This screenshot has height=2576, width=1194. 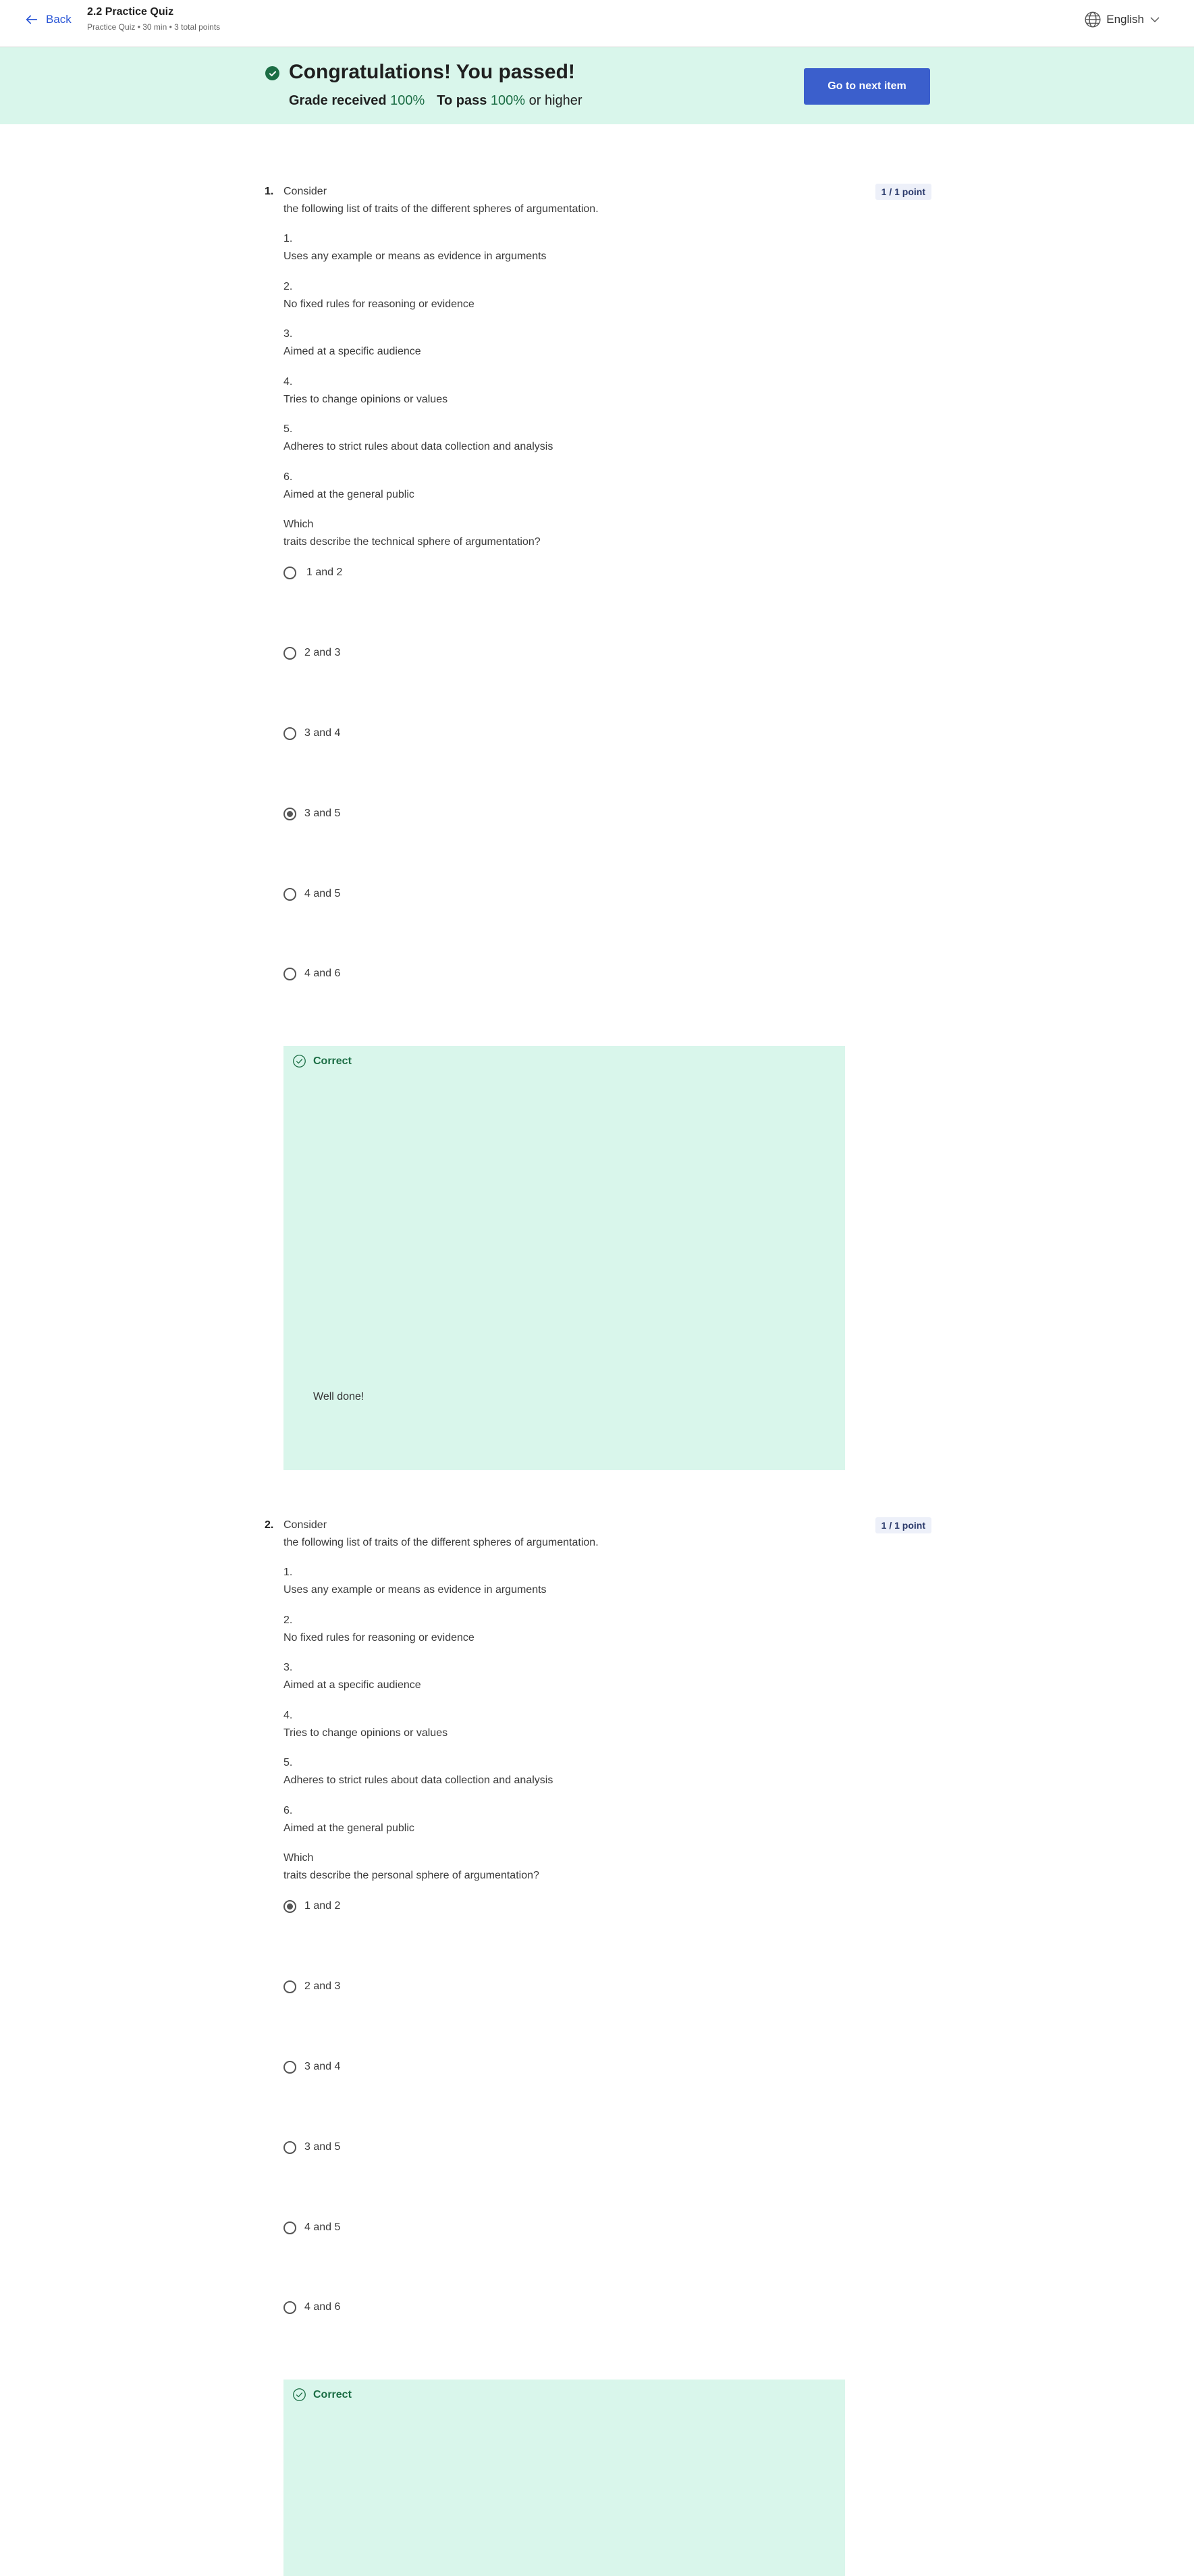 What do you see at coordinates (432, 72) in the screenshot?
I see `result-title: Congratulations! You passed!` at bounding box center [432, 72].